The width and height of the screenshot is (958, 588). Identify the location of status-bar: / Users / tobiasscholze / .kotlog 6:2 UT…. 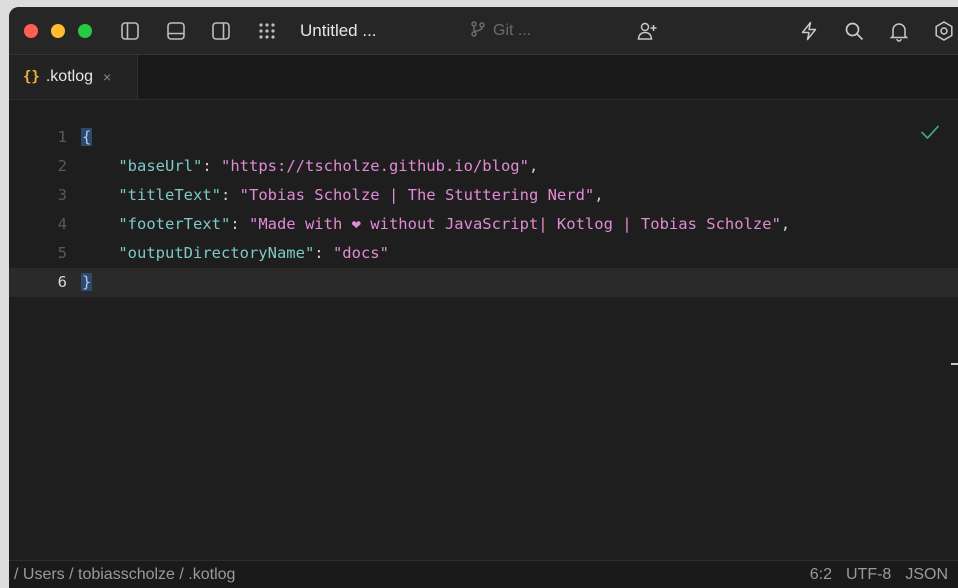
(483, 574).